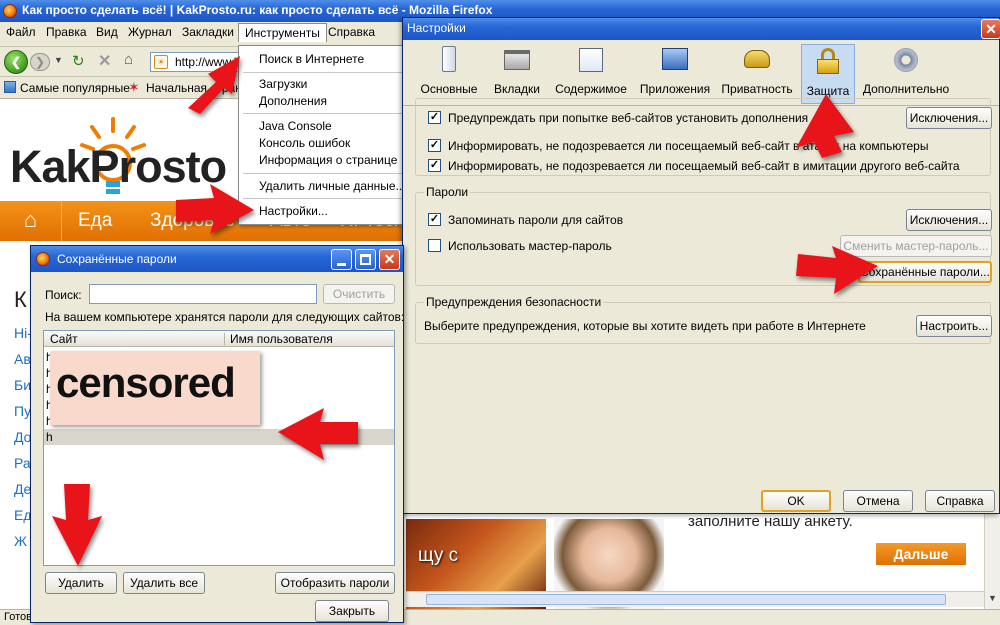  What do you see at coordinates (295, 126) in the screenshot?
I see `menu-item-java-console: Java Console` at bounding box center [295, 126].